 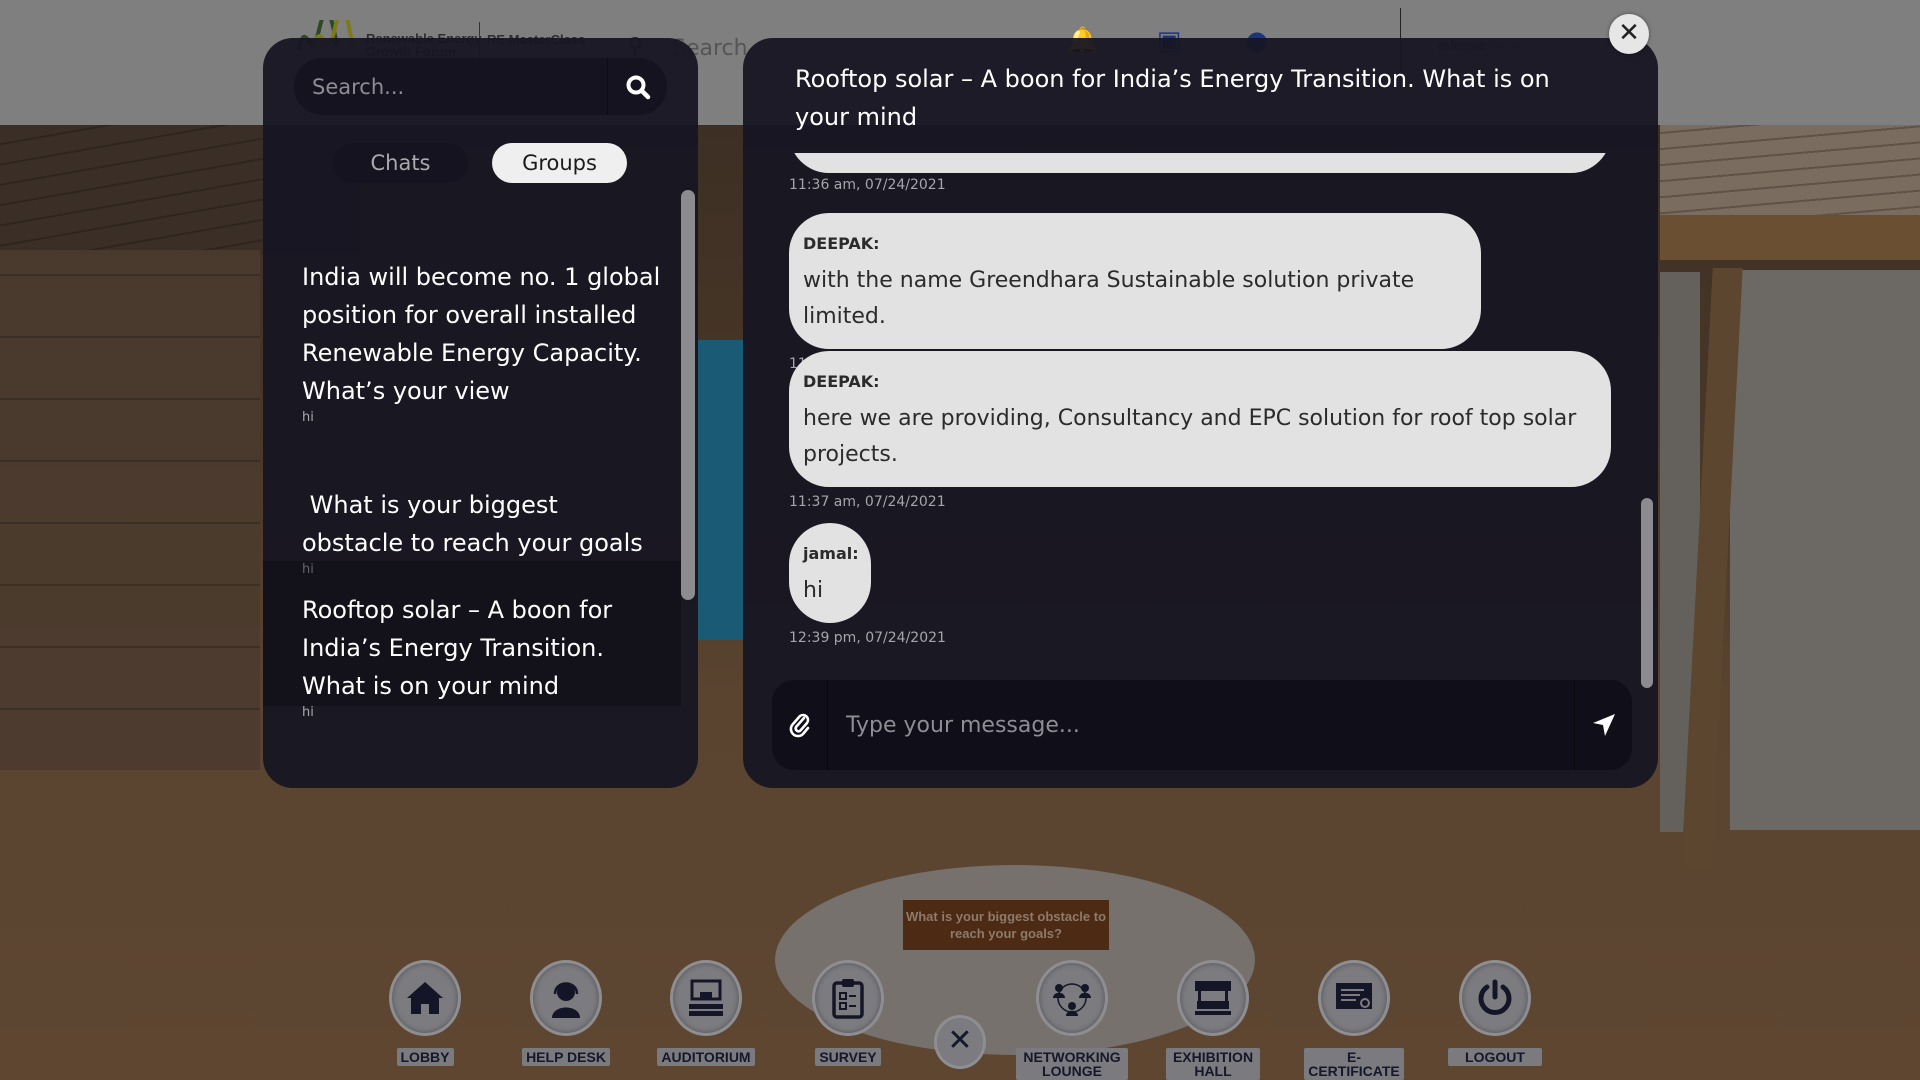 What do you see at coordinates (831, 553) in the screenshot?
I see `message-sender: jamal:` at bounding box center [831, 553].